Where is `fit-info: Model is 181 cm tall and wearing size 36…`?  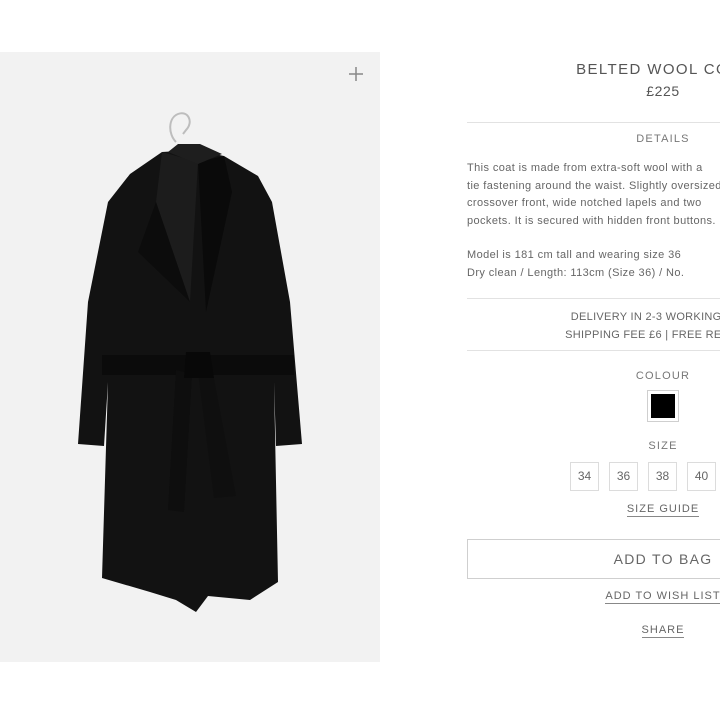 fit-info: Model is 181 cm tall and wearing size 36… is located at coordinates (593, 264).